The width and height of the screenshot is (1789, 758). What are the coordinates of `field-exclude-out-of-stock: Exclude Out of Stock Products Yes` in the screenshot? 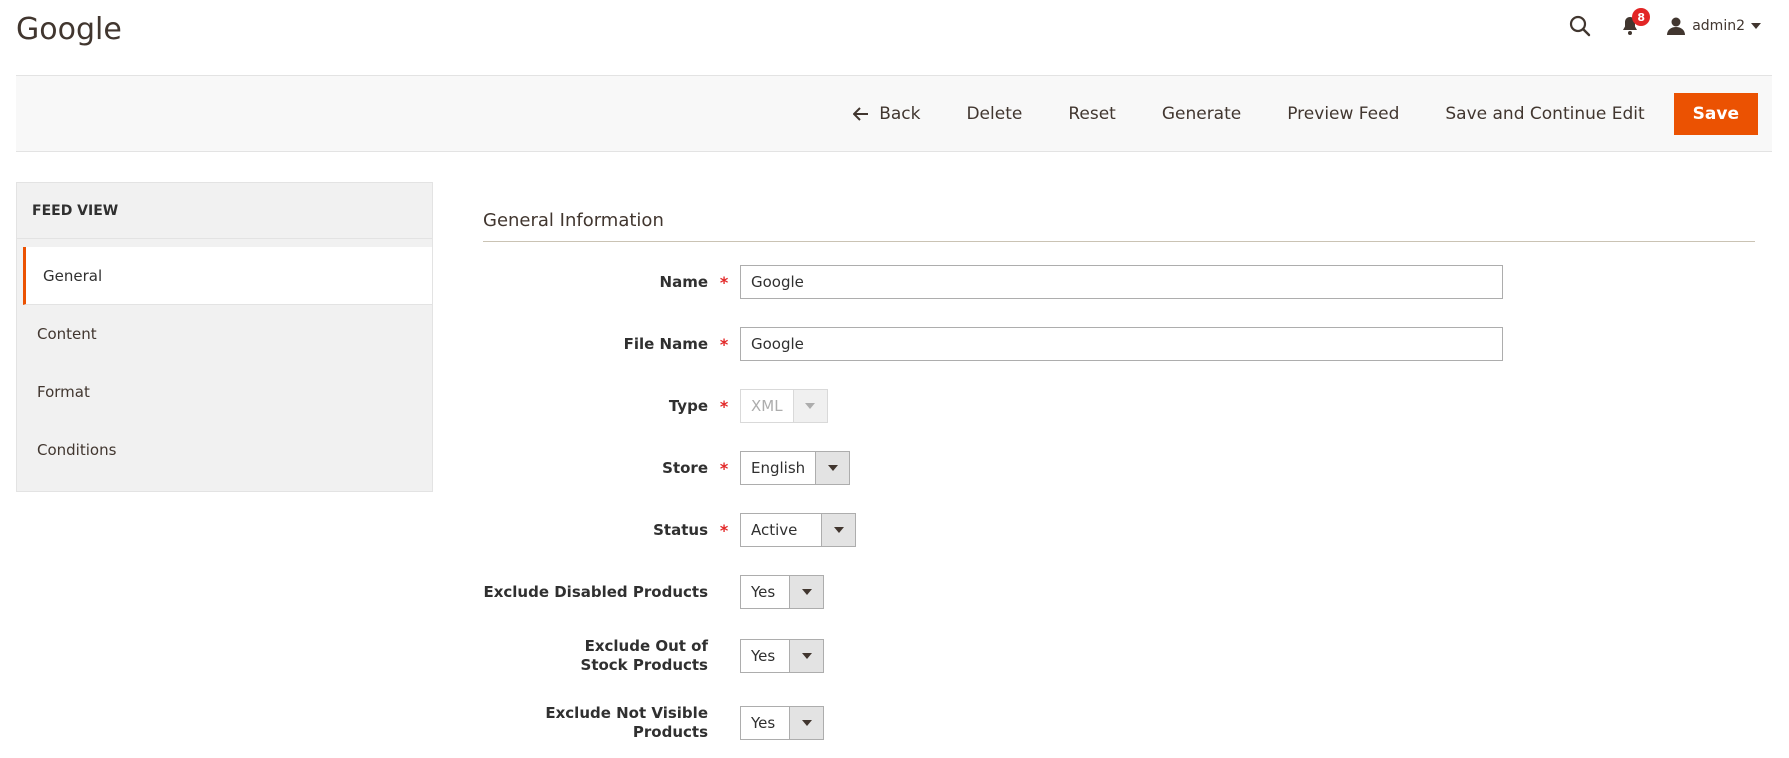 It's located at (1119, 656).